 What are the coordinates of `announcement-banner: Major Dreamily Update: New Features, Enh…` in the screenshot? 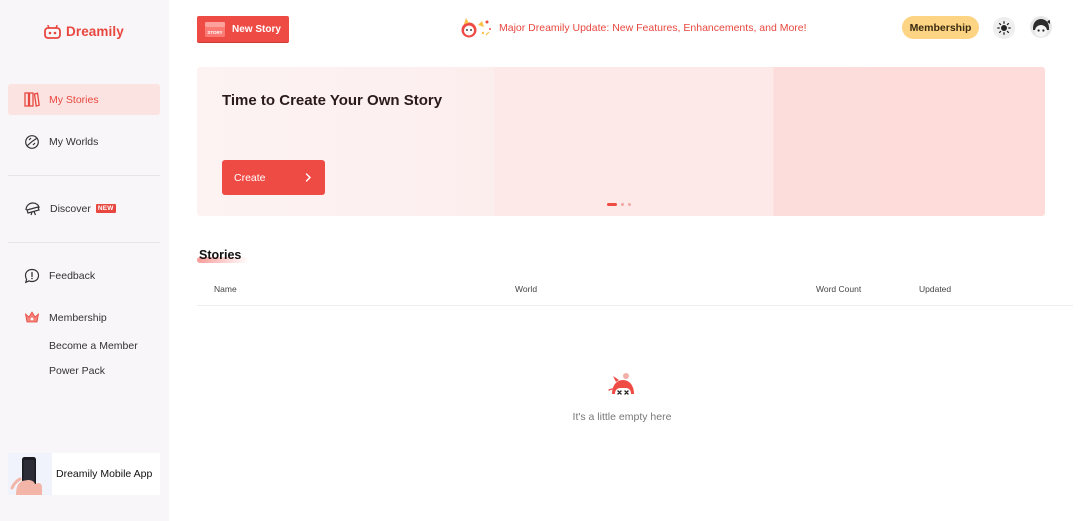 It's located at (632, 28).